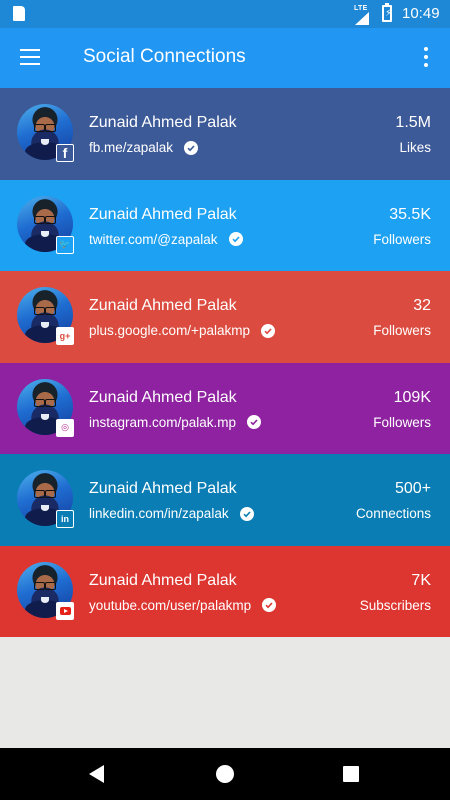  Describe the element at coordinates (65, 153) in the screenshot. I see `facebook-icon: f` at that location.